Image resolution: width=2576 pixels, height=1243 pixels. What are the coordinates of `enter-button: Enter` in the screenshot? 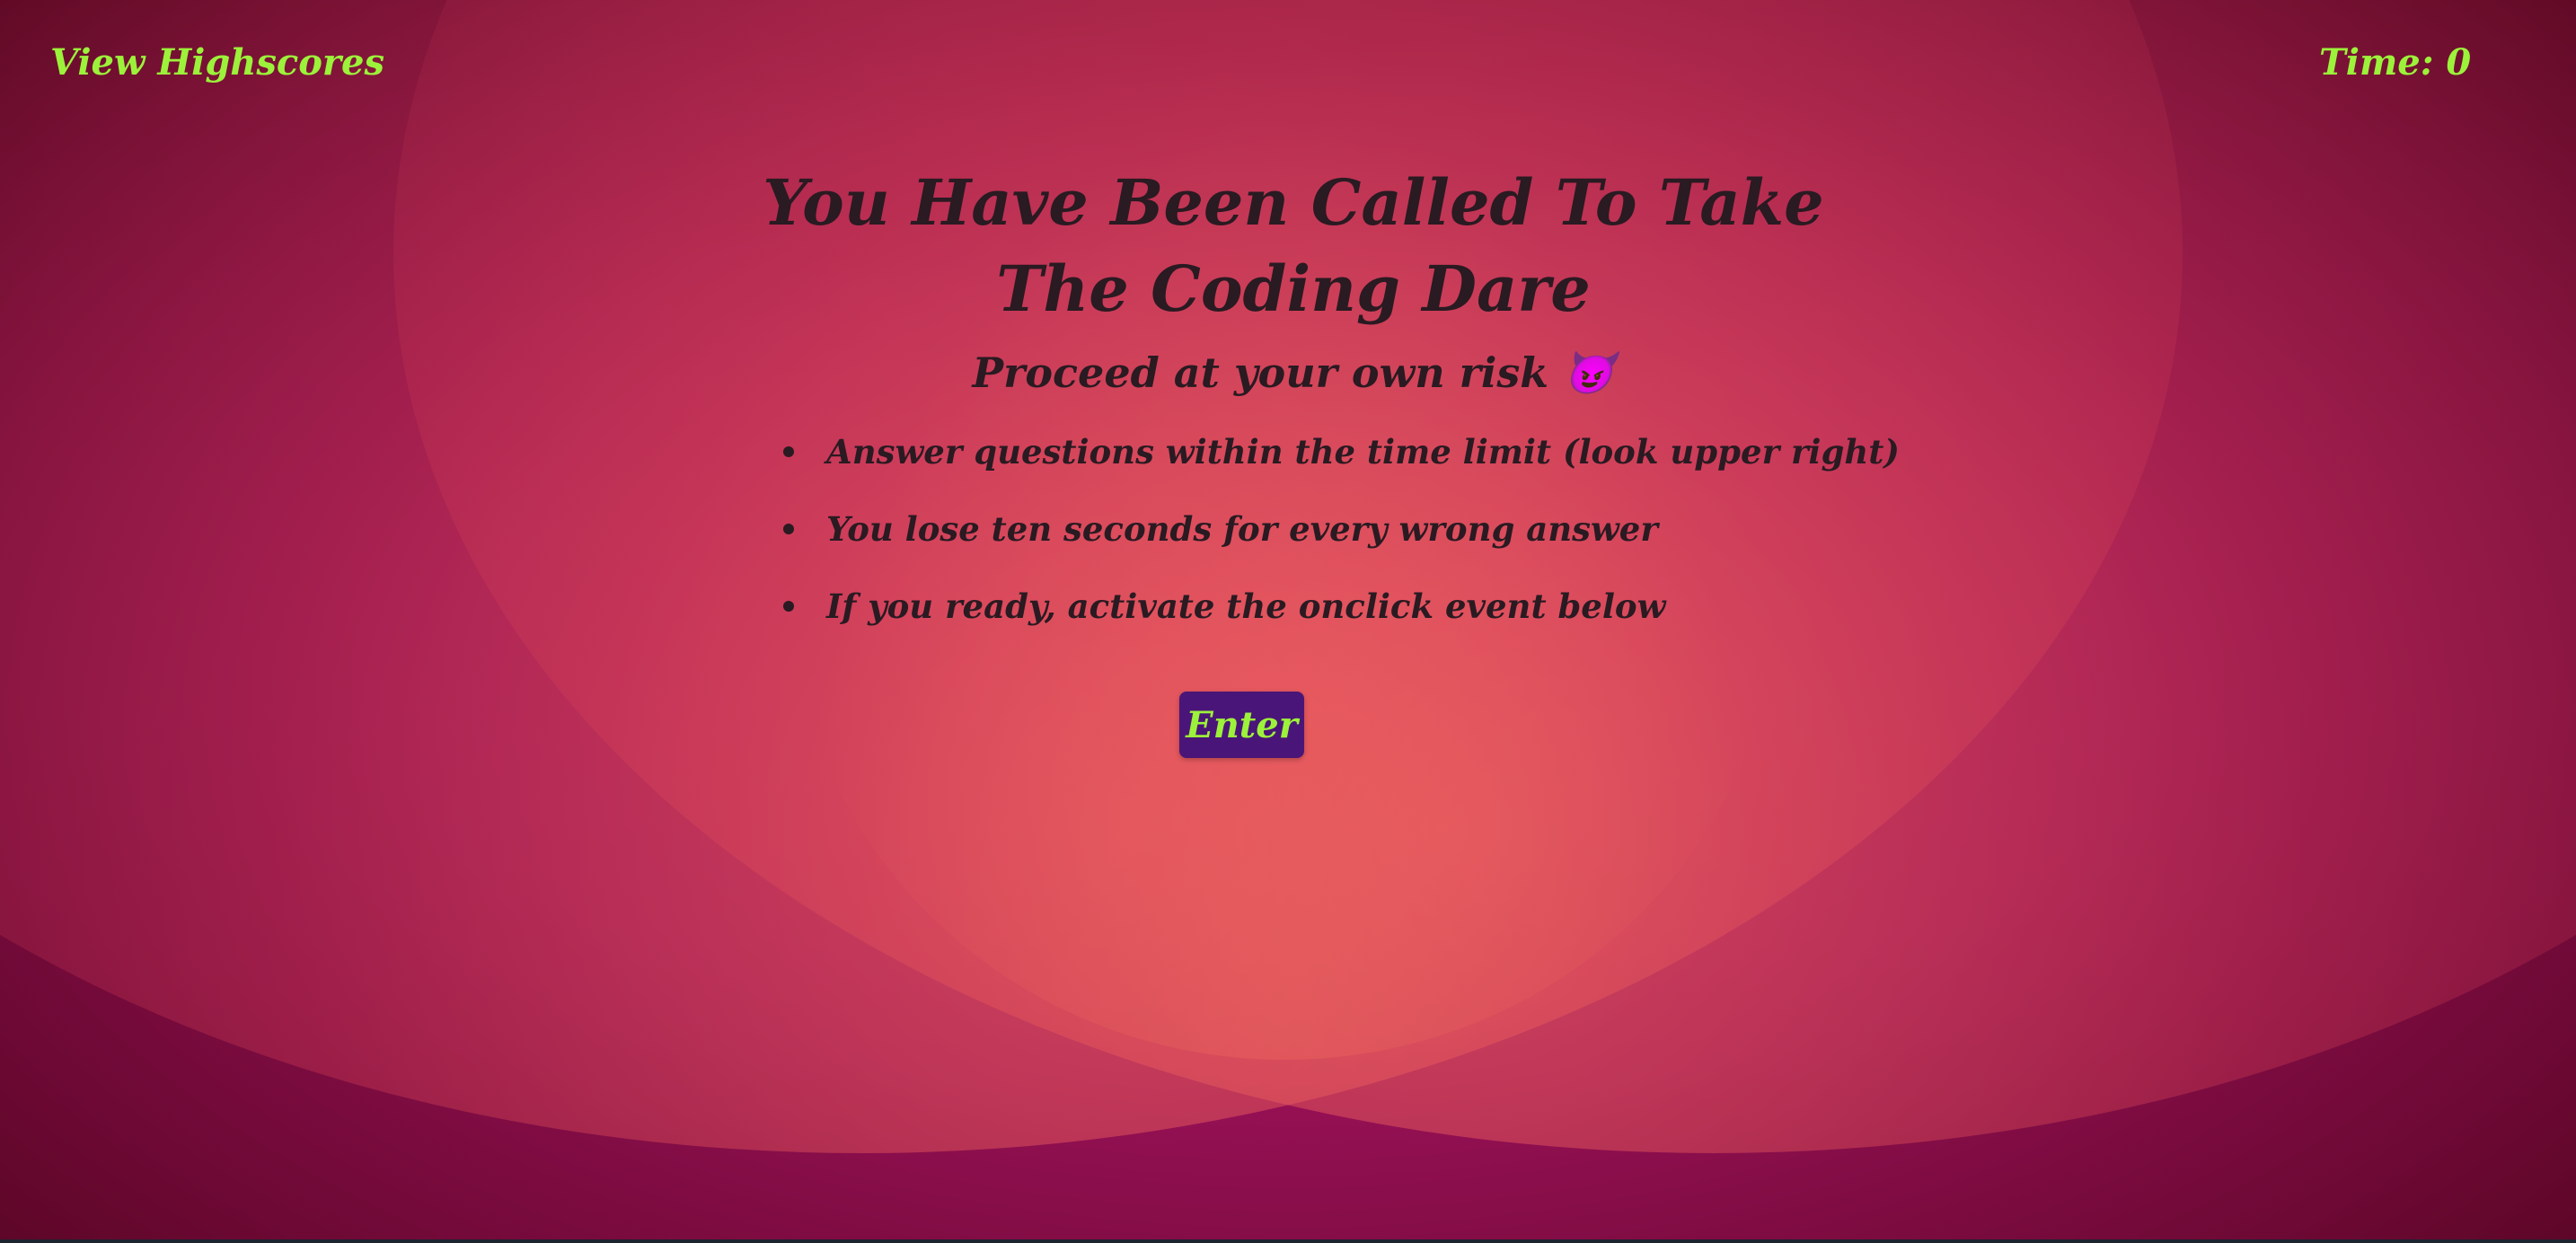 It's located at (1241, 725).